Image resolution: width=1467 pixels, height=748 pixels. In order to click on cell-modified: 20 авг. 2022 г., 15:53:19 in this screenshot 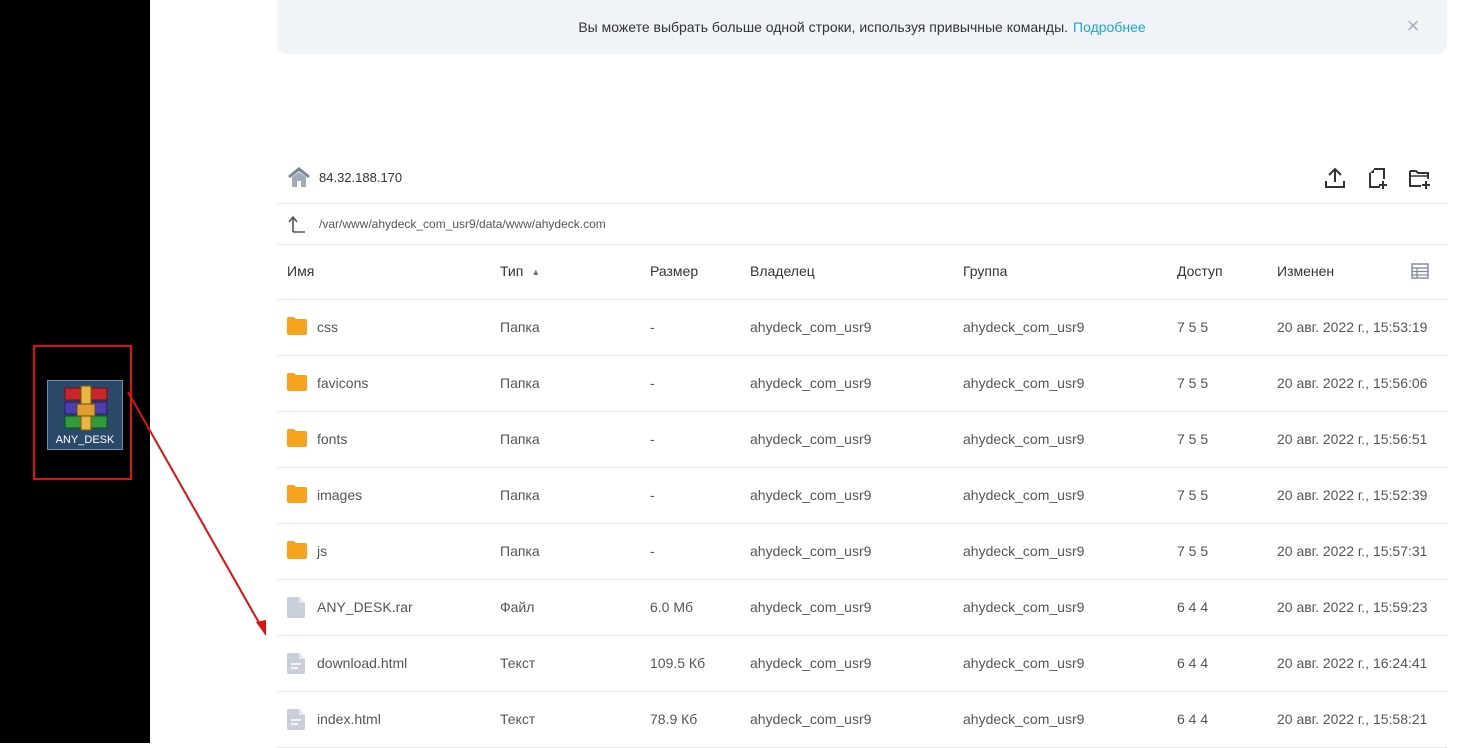, I will do `click(1352, 327)`.